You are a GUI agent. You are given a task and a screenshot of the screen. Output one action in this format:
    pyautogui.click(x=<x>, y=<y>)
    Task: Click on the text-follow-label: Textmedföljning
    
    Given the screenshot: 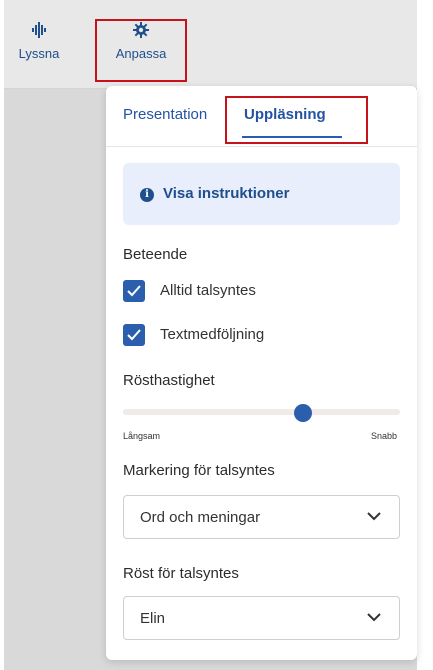 What is the action you would take?
    pyautogui.click(x=212, y=334)
    